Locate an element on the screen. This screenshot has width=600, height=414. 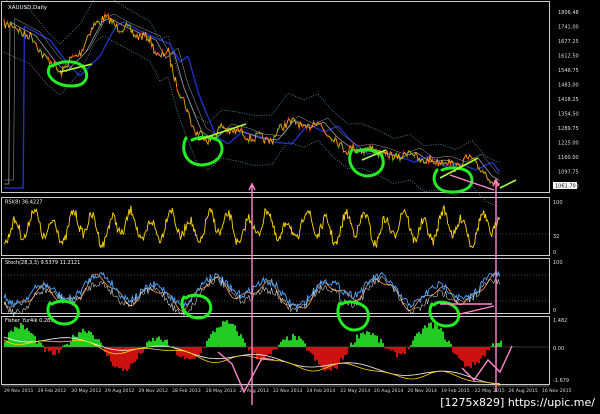
price-label: 1546.75 is located at coordinates (568, 71).